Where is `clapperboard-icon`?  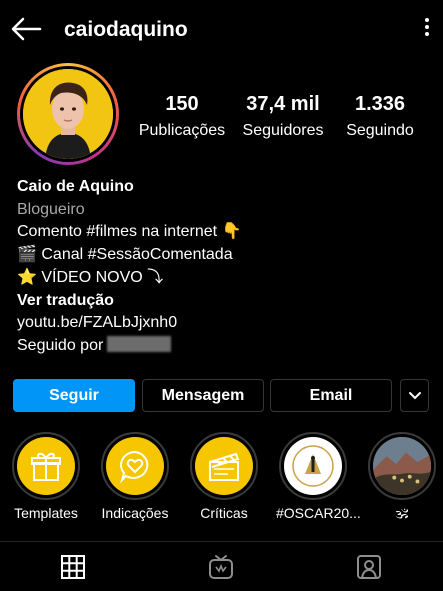
clapperboard-icon is located at coordinates (224, 466).